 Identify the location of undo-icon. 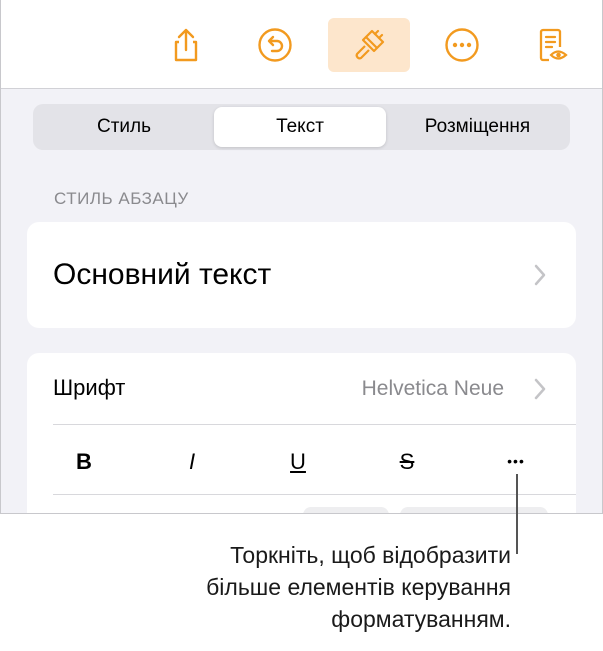
(275, 45).